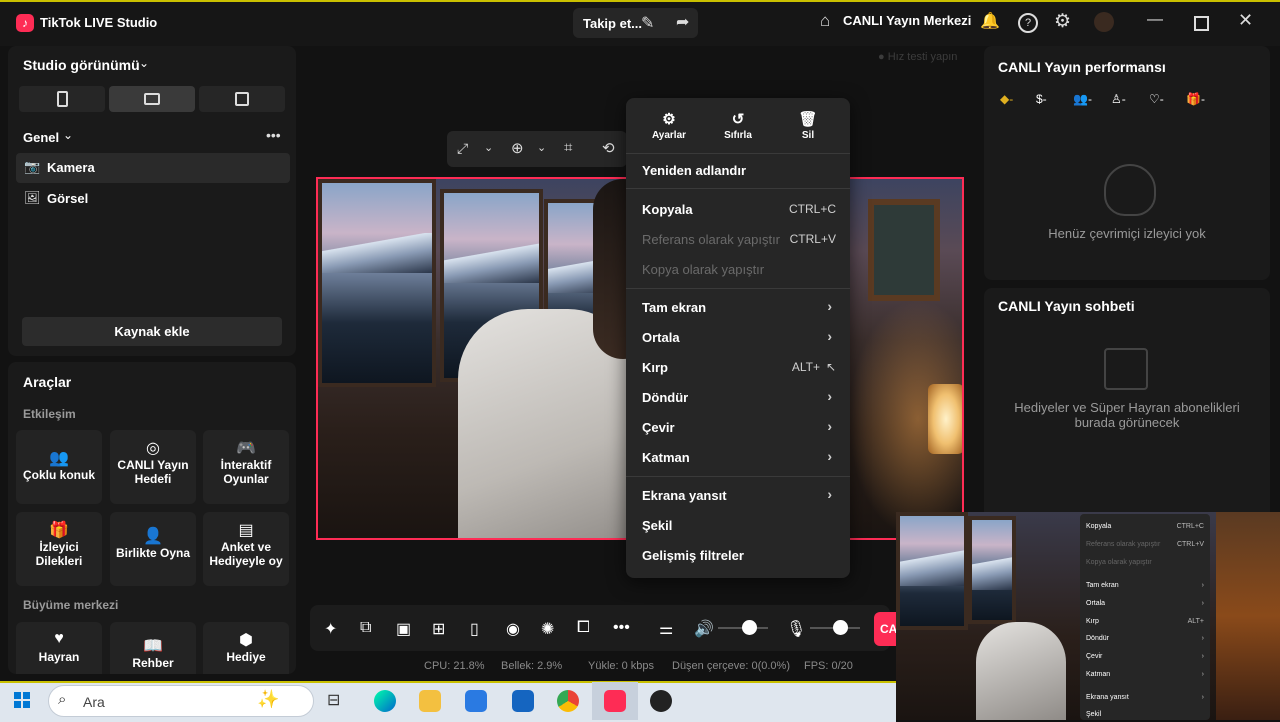 The image size is (1280, 722). What do you see at coordinates (1062, 21) in the screenshot?
I see `gear-icon: ⚙` at bounding box center [1062, 21].